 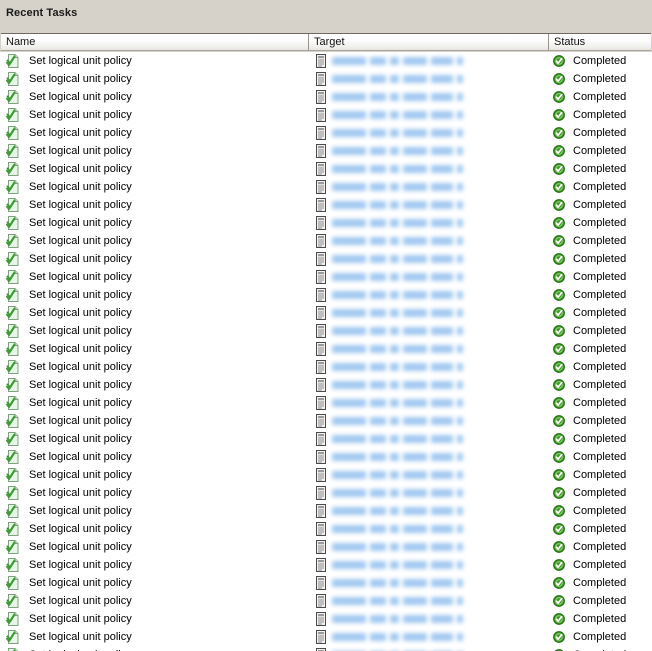 I want to click on column-header-target: Target, so click(x=429, y=42).